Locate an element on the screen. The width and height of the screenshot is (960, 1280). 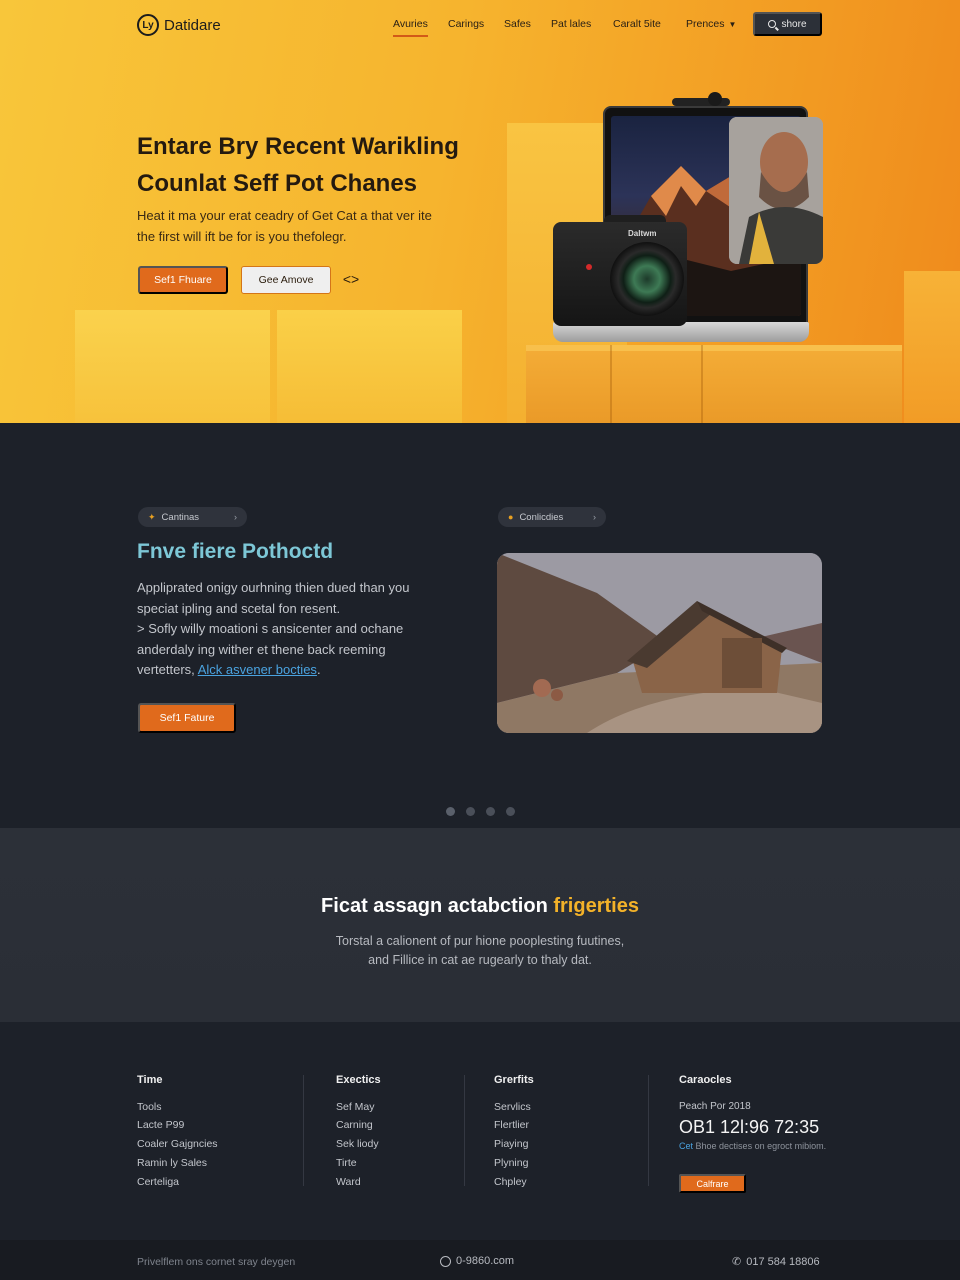
badge-icon: ● is located at coordinates (511, 517).